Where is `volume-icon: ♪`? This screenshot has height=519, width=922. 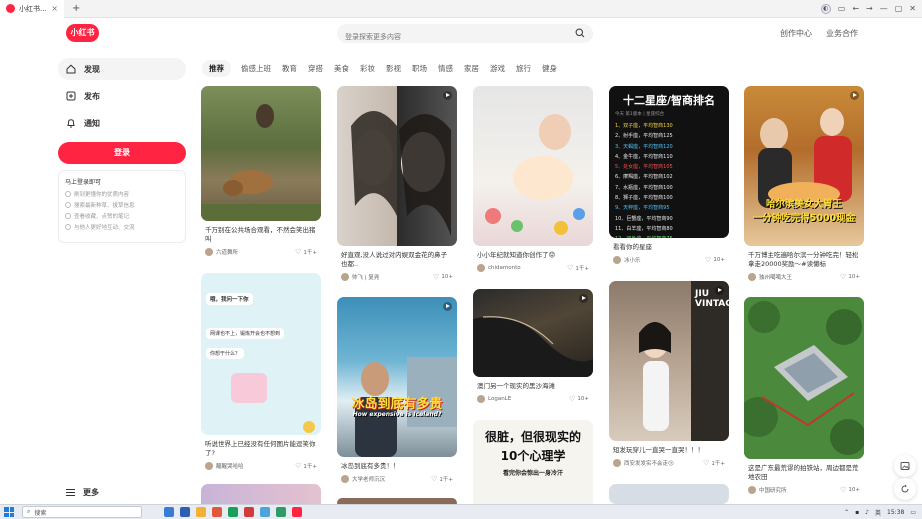
volume-icon: ♪ is located at coordinates (867, 512).